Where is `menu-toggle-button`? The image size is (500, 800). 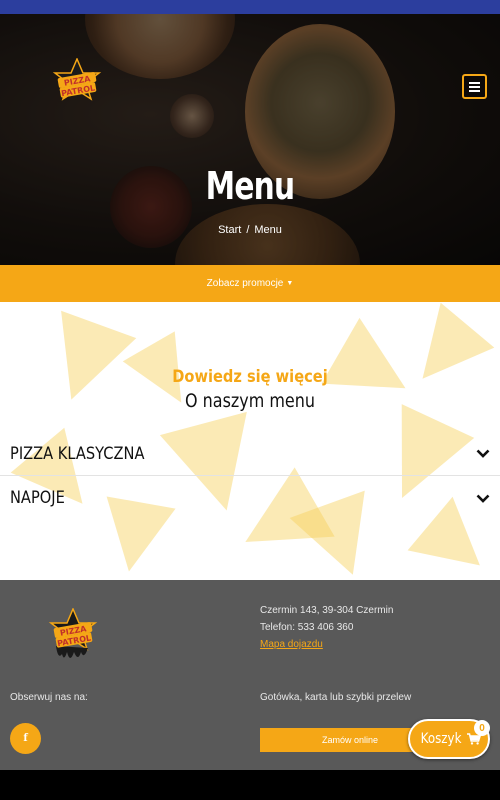 menu-toggle-button is located at coordinates (474, 86).